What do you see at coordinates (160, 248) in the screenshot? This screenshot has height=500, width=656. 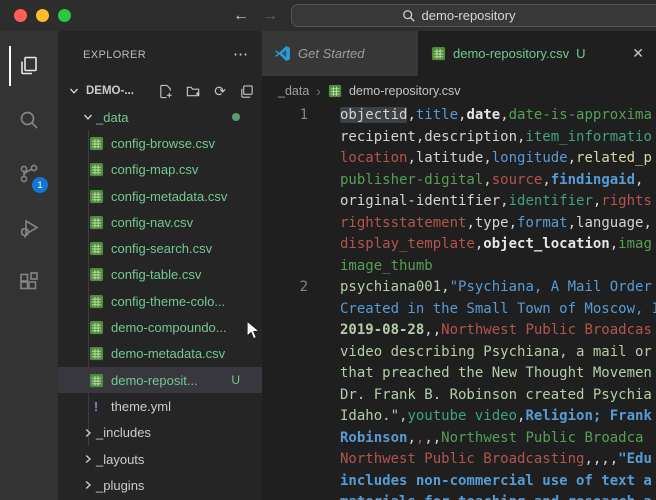 I see `tree-item-config-searchcsv: config-search.csv` at bounding box center [160, 248].